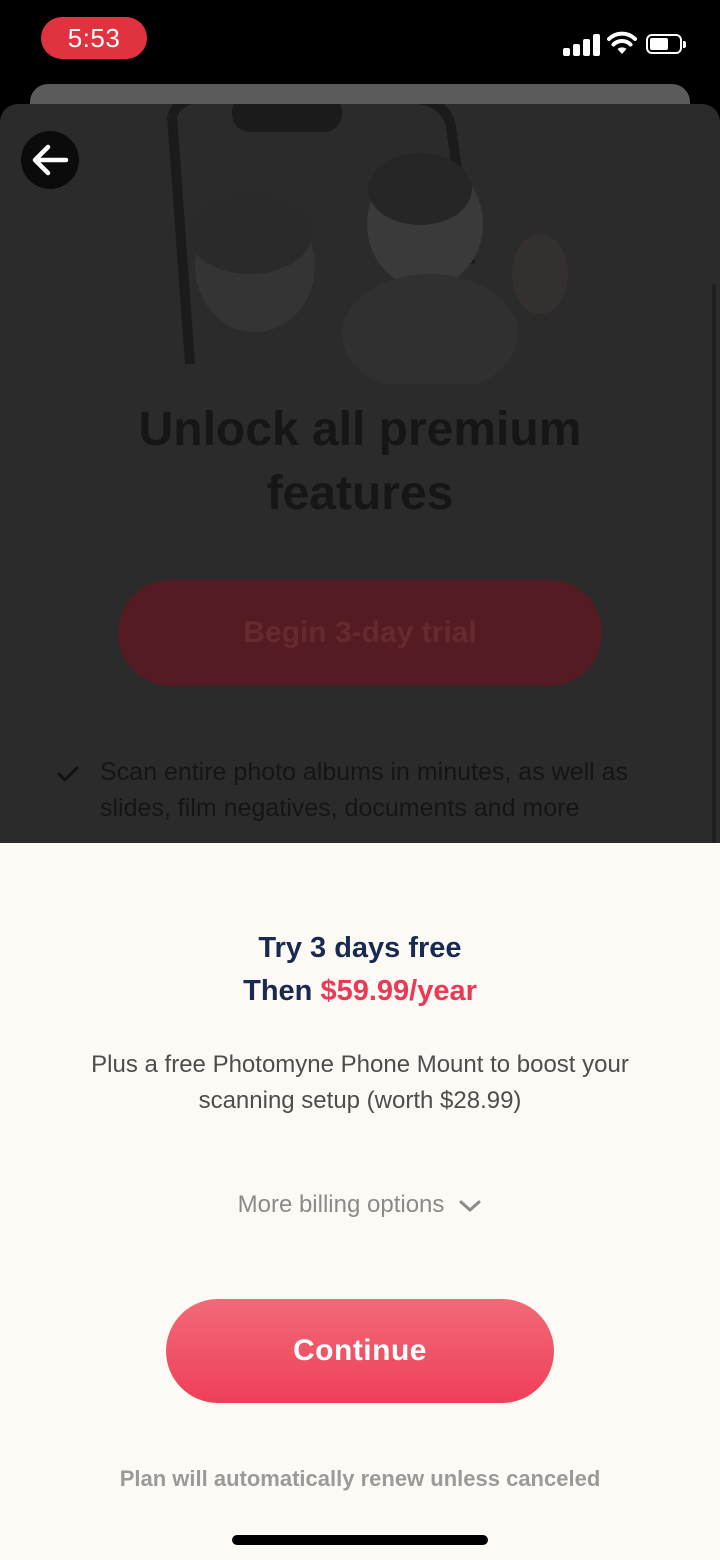 The width and height of the screenshot is (720, 1560). I want to click on wifi-icon, so click(622, 42).